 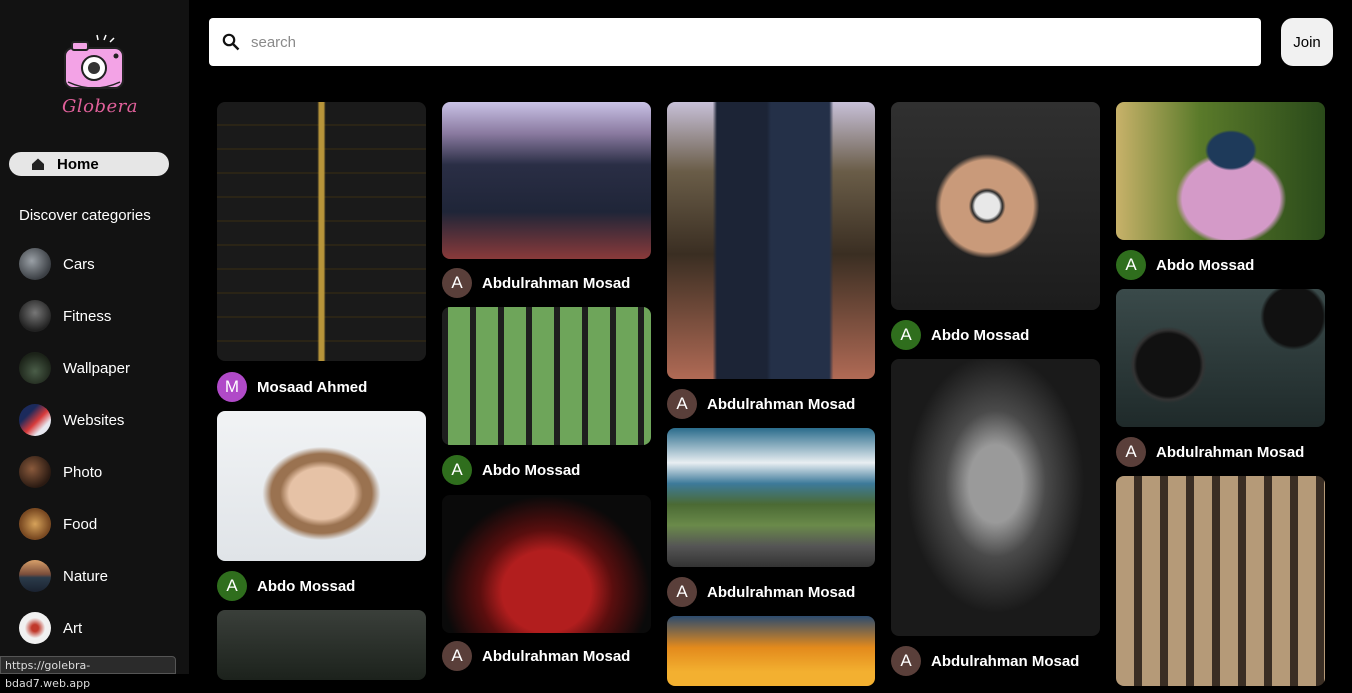 I want to click on category-wallpaper: Wallpaper, so click(x=74, y=368).